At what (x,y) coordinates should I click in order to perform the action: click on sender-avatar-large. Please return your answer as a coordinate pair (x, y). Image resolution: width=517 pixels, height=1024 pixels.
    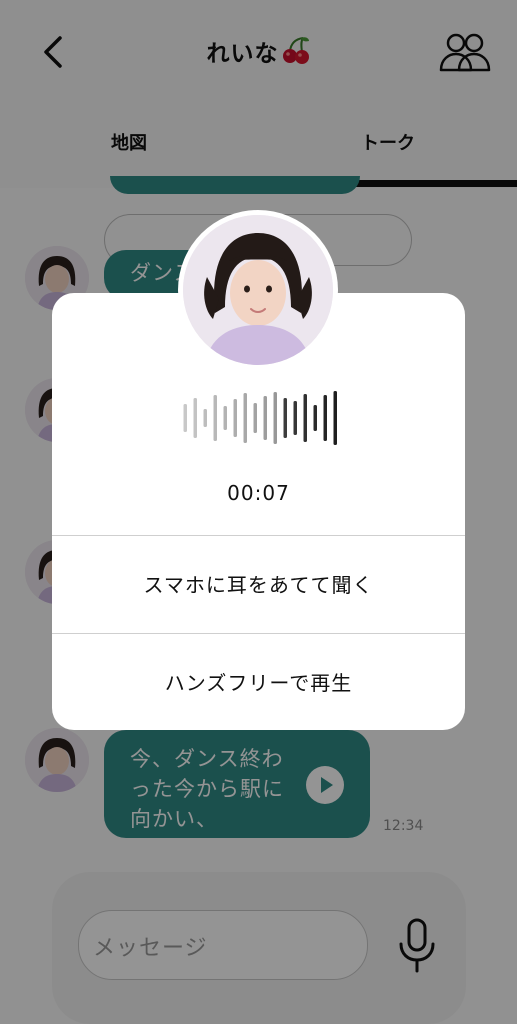
    Looking at the image, I should click on (258, 290).